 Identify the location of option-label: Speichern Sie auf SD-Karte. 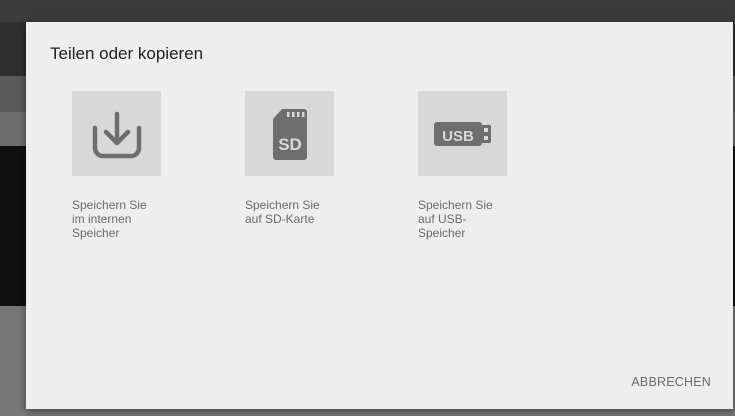
(282, 212).